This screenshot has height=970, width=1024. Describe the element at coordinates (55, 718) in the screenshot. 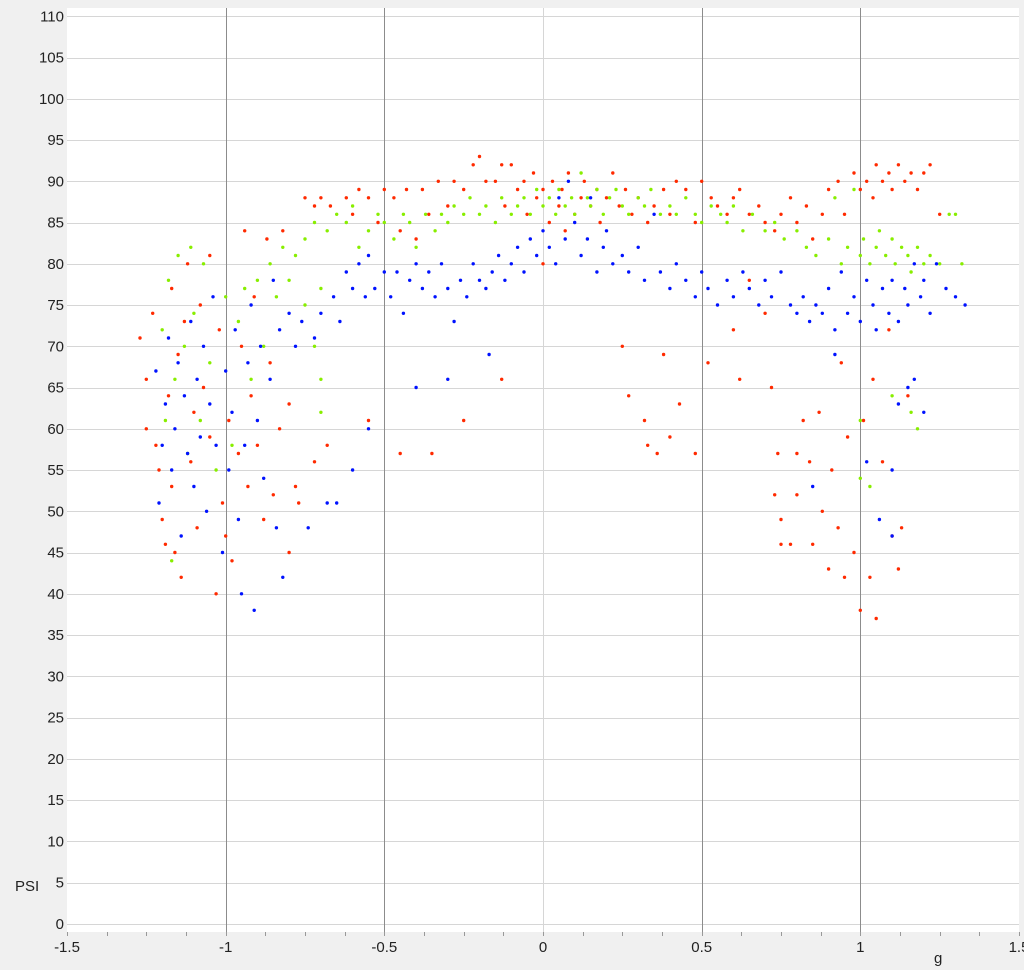

I see `y-tick-label: 25` at that location.